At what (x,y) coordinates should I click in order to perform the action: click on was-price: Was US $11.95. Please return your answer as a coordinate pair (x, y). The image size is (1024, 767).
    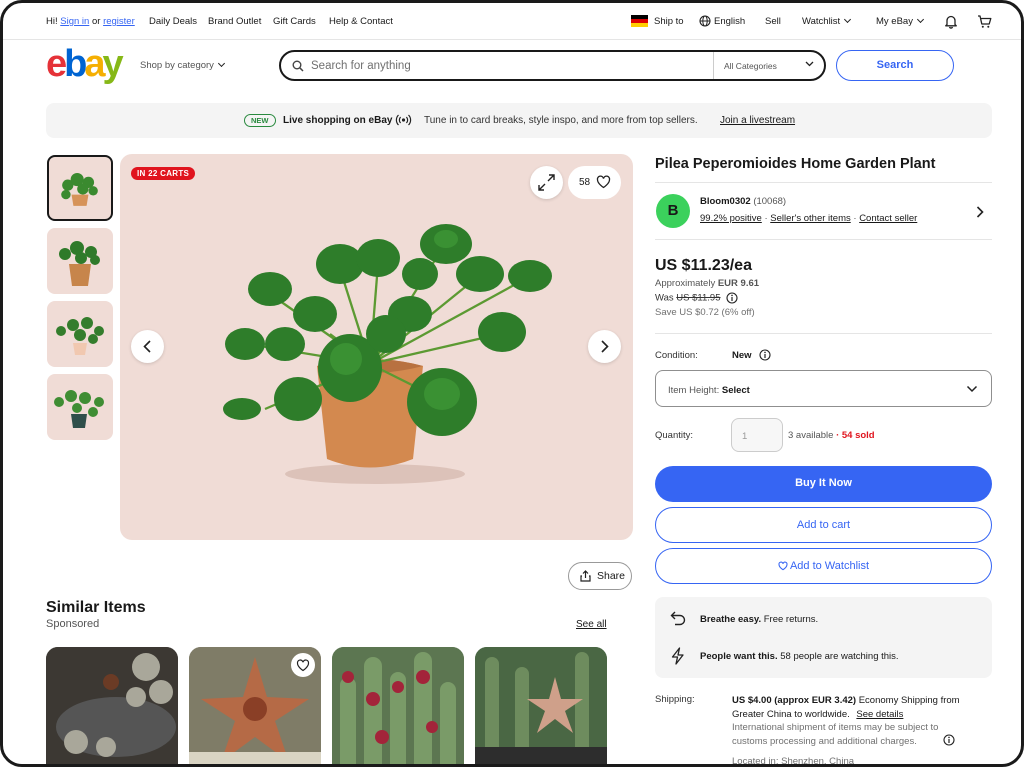
    Looking at the image, I should click on (696, 298).